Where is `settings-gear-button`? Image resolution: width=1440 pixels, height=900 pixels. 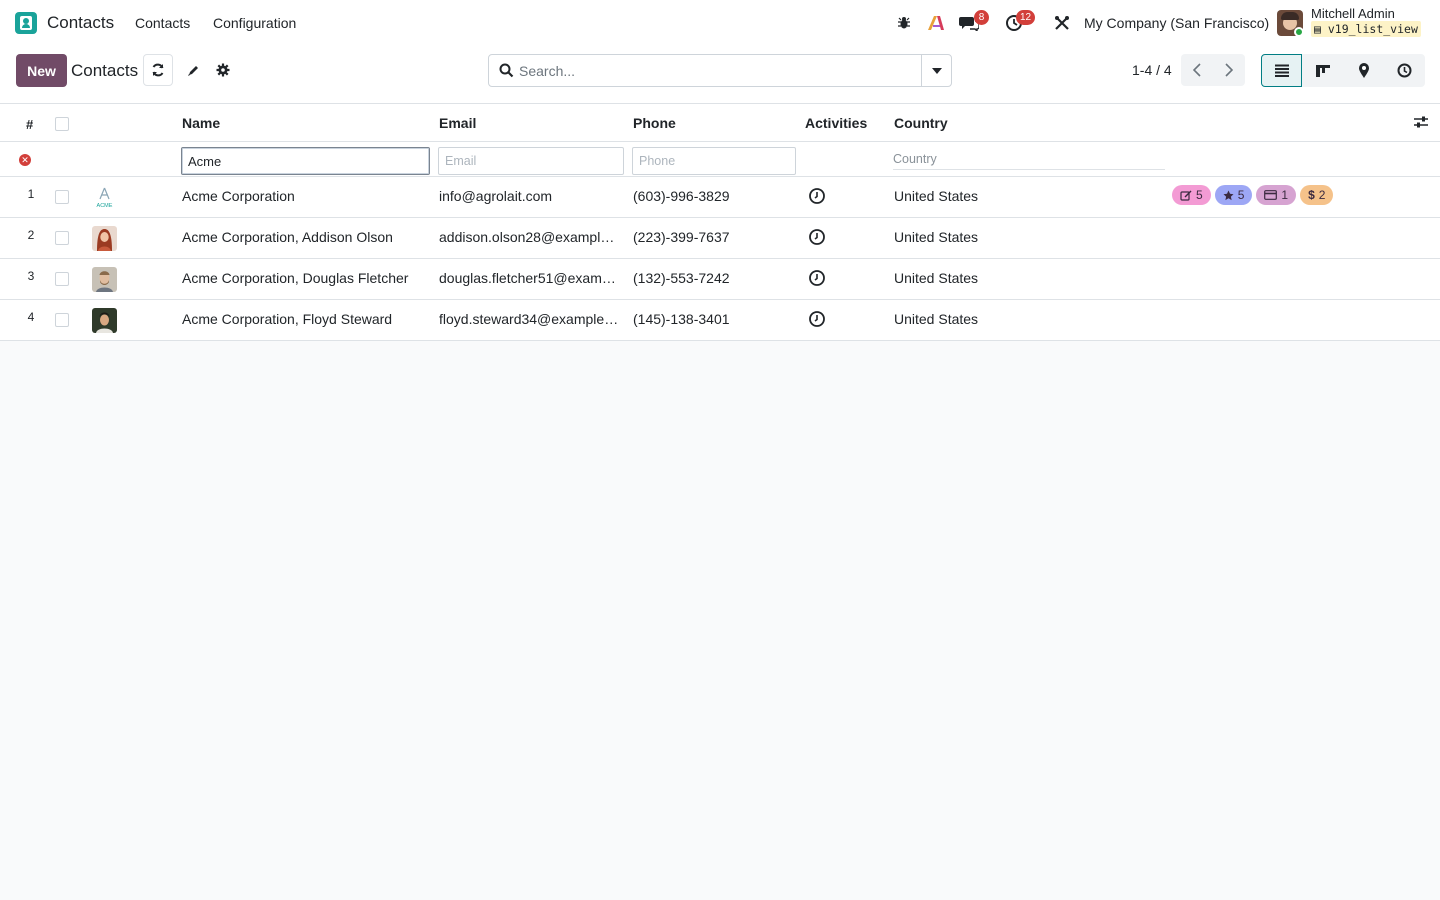 settings-gear-button is located at coordinates (223, 70).